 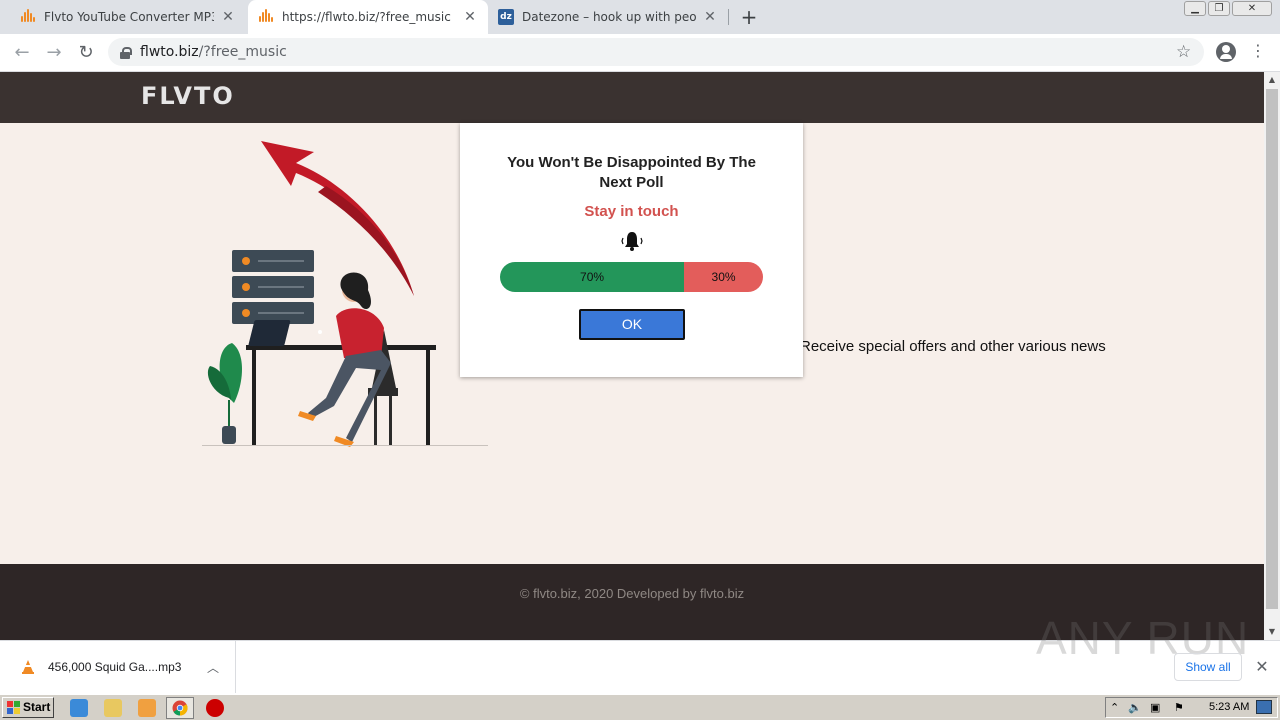 I want to click on tab-datezone: dz Datezone – hook up with people! ✕, so click(x=608, y=17).